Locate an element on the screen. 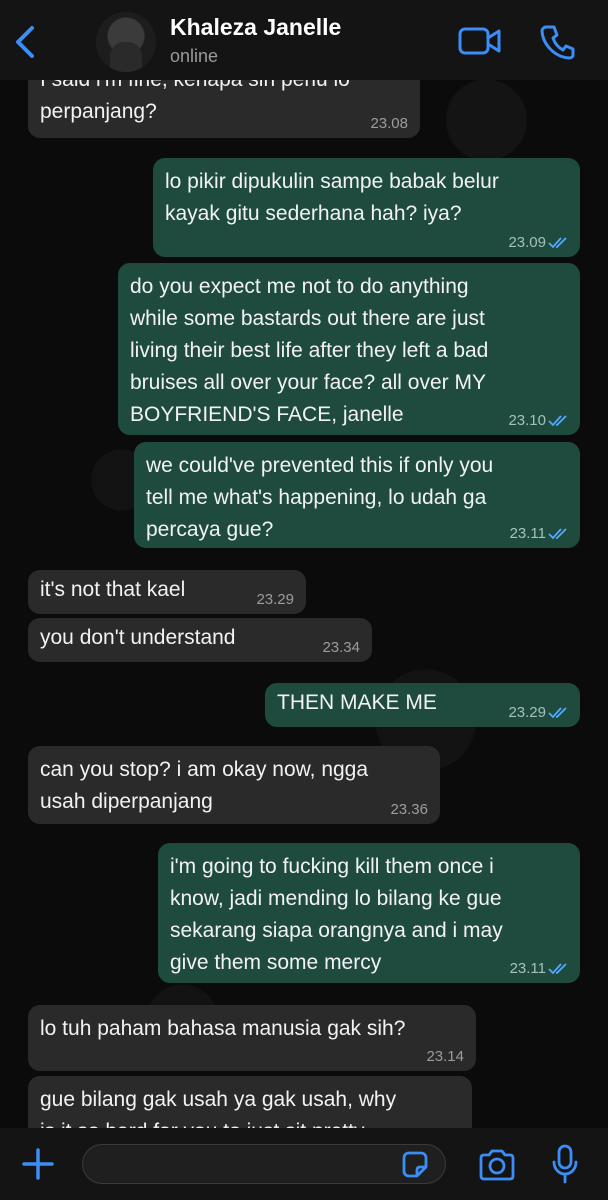 The width and height of the screenshot is (608, 1200). message-time: 23.08 is located at coordinates (389, 123).